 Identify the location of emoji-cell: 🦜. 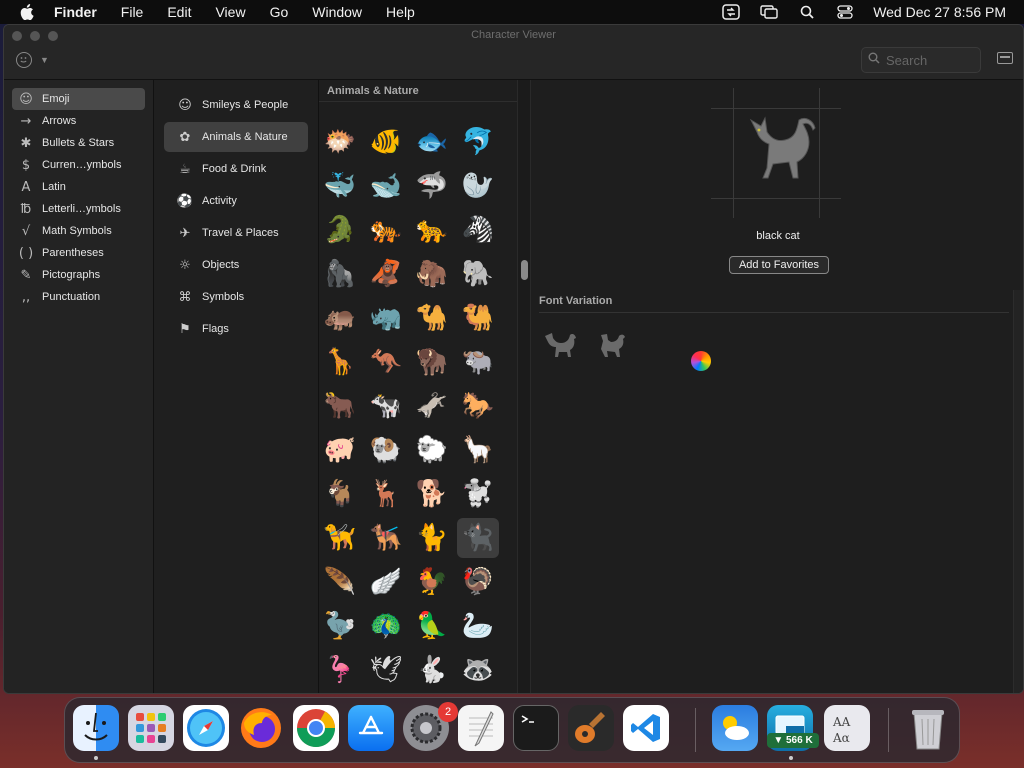
(432, 626).